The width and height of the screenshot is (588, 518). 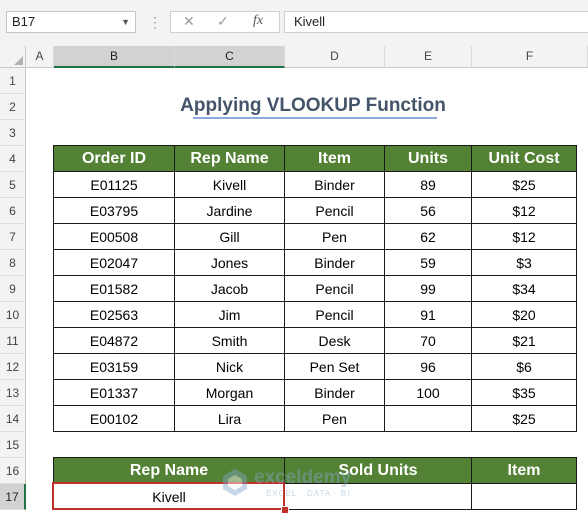 What do you see at coordinates (428, 288) in the screenshot?
I see `cell-units: 99` at bounding box center [428, 288].